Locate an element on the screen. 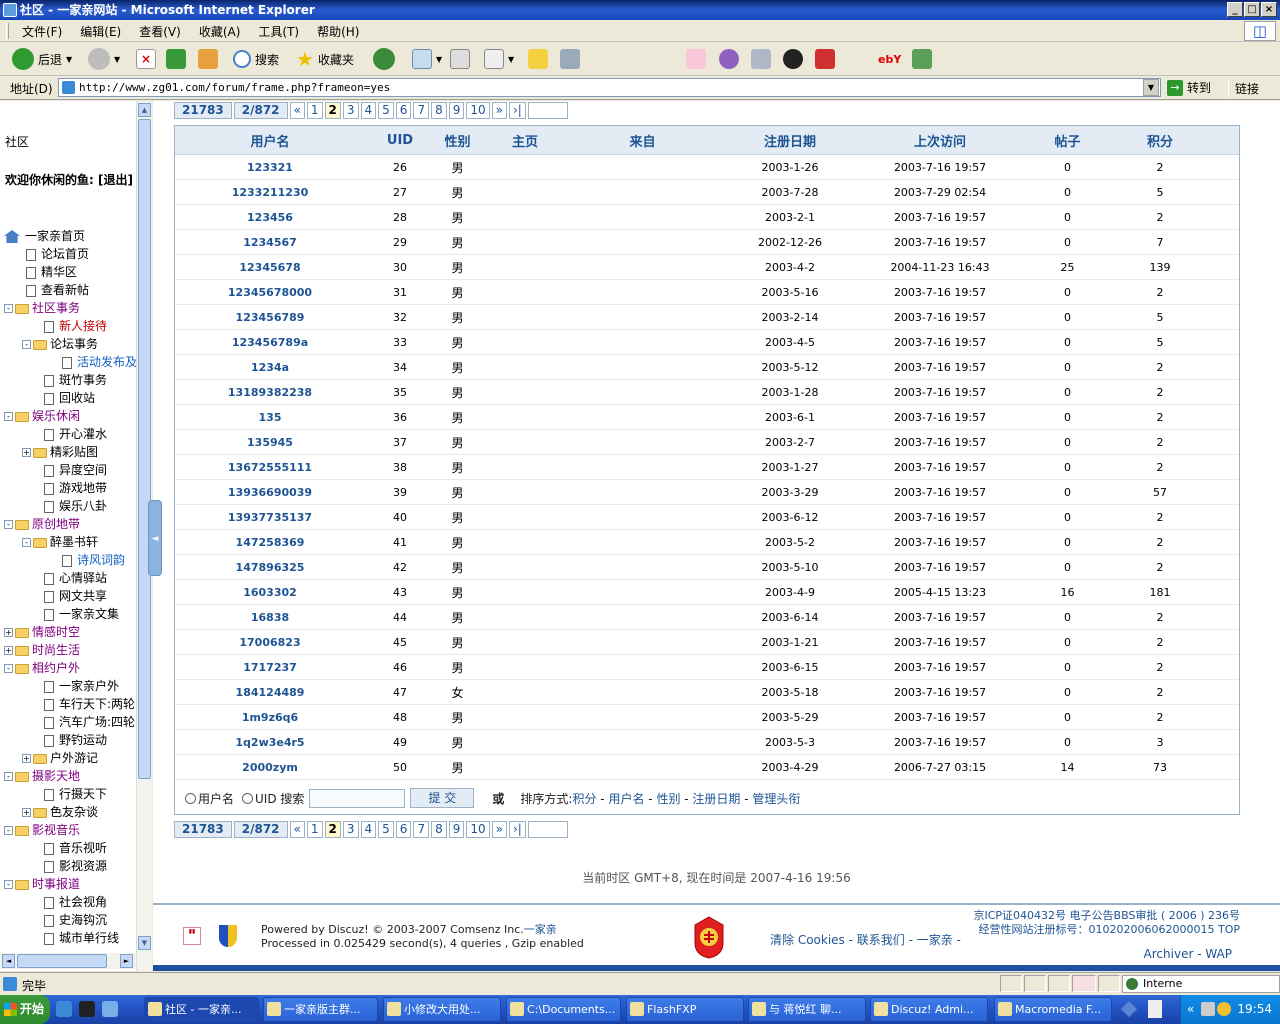 This screenshot has width=1280, height=1024. horizontal-scroll-thumb is located at coordinates (62, 961).